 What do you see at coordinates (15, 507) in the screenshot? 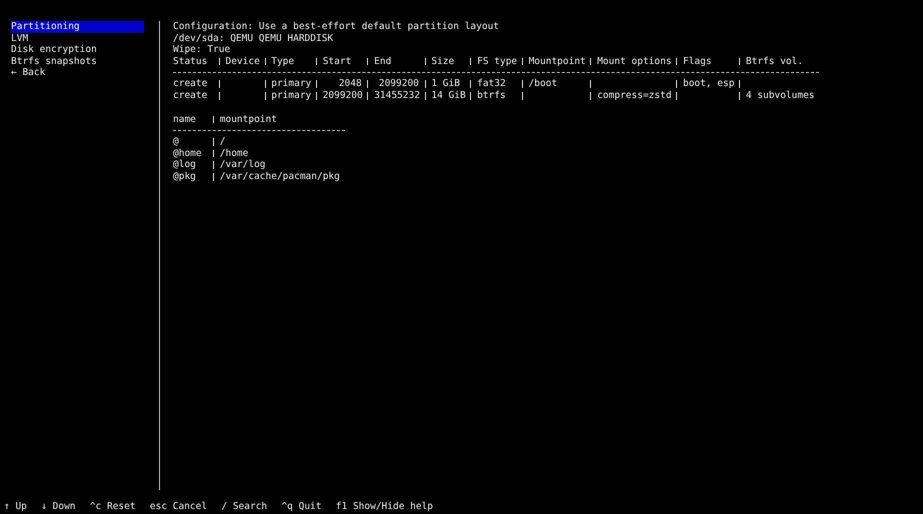
I see `key-hint: ↑ Up` at bounding box center [15, 507].